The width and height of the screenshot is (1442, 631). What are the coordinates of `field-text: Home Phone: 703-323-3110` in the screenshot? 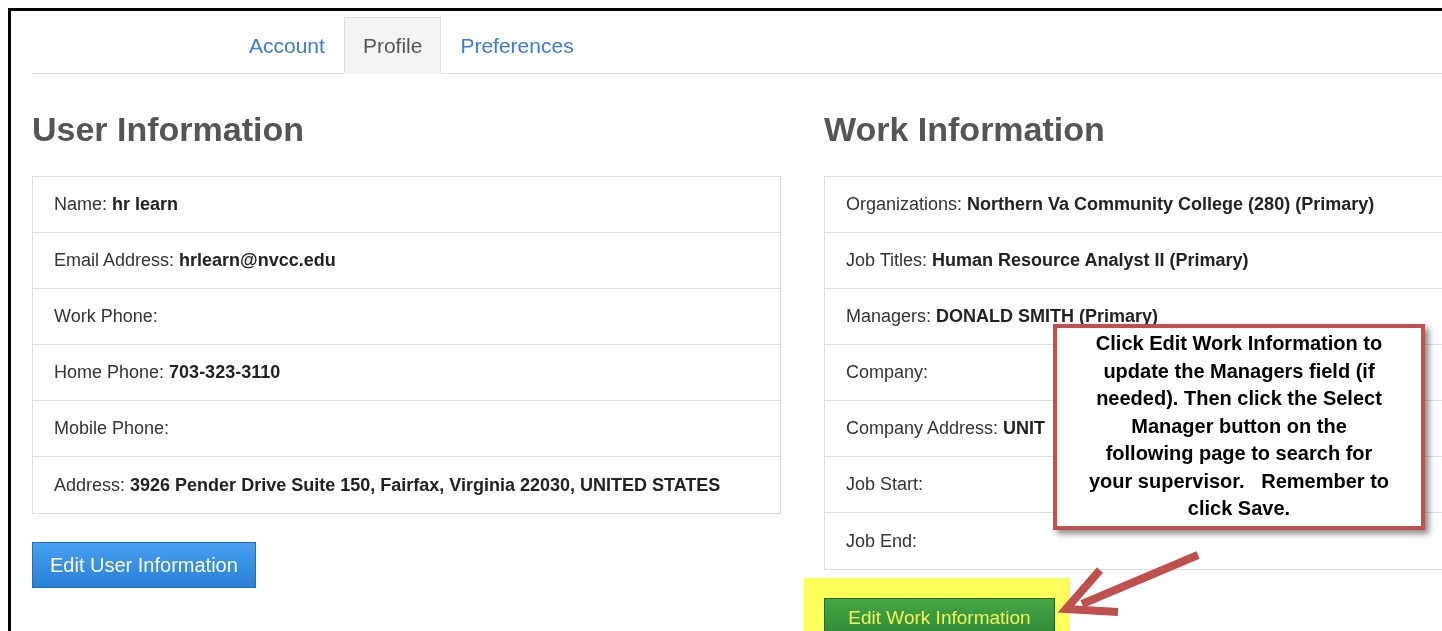 It's located at (167, 372).